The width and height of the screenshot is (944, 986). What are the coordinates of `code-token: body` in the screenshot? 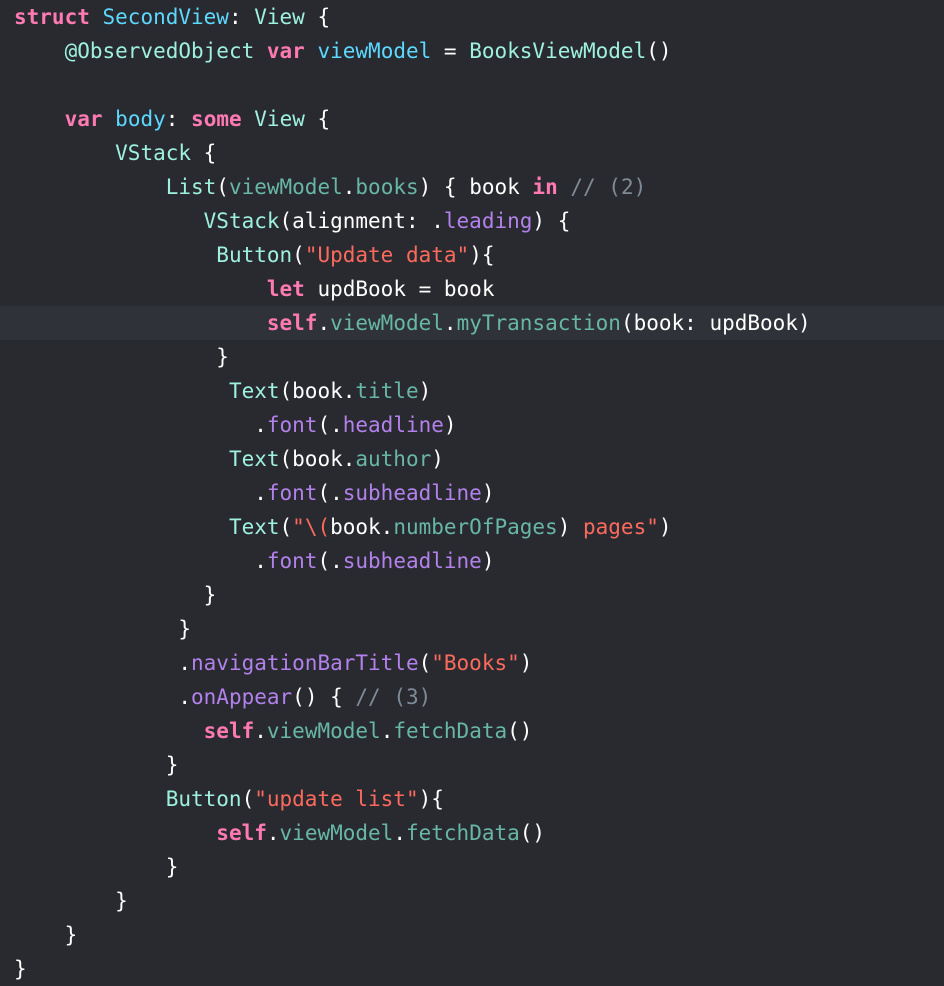 It's located at (140, 119).